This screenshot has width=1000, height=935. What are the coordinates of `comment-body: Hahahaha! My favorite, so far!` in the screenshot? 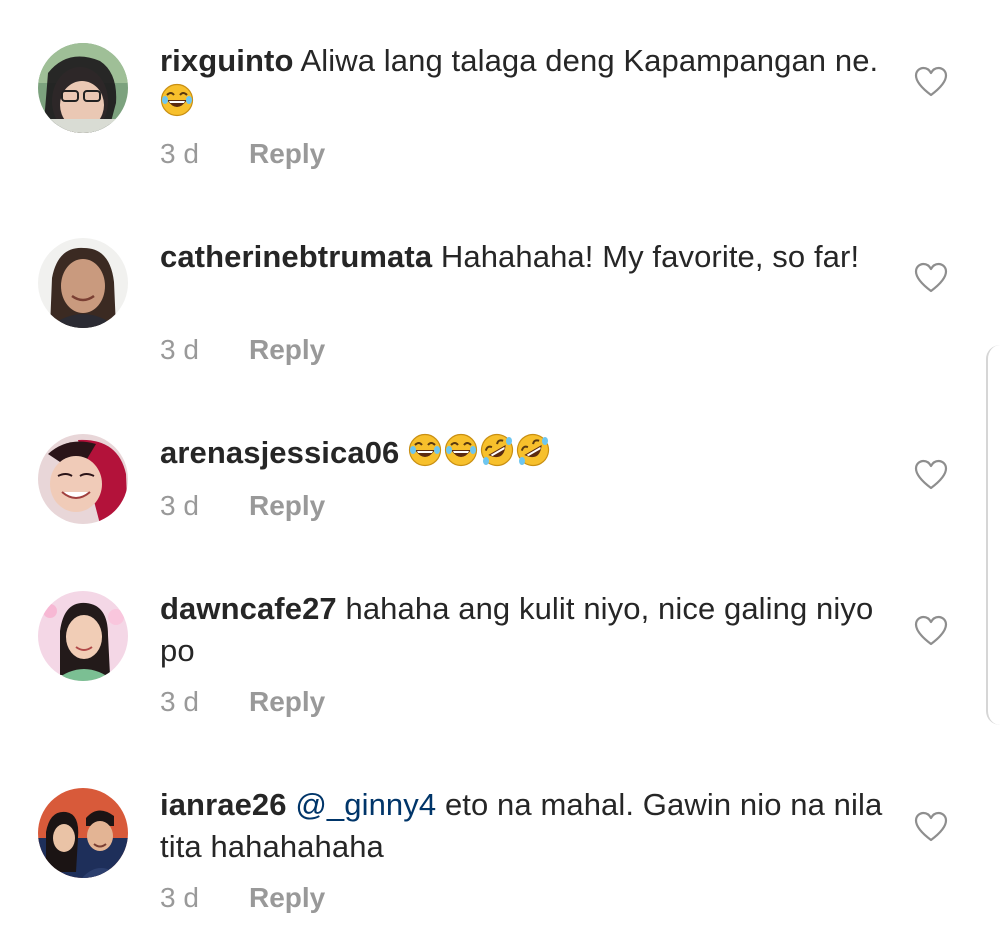 It's located at (650, 256).